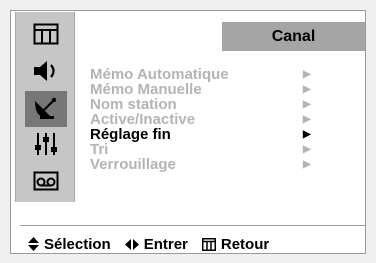 This screenshot has width=376, height=263. Describe the element at coordinates (46, 181) in the screenshot. I see `function-icon` at that location.